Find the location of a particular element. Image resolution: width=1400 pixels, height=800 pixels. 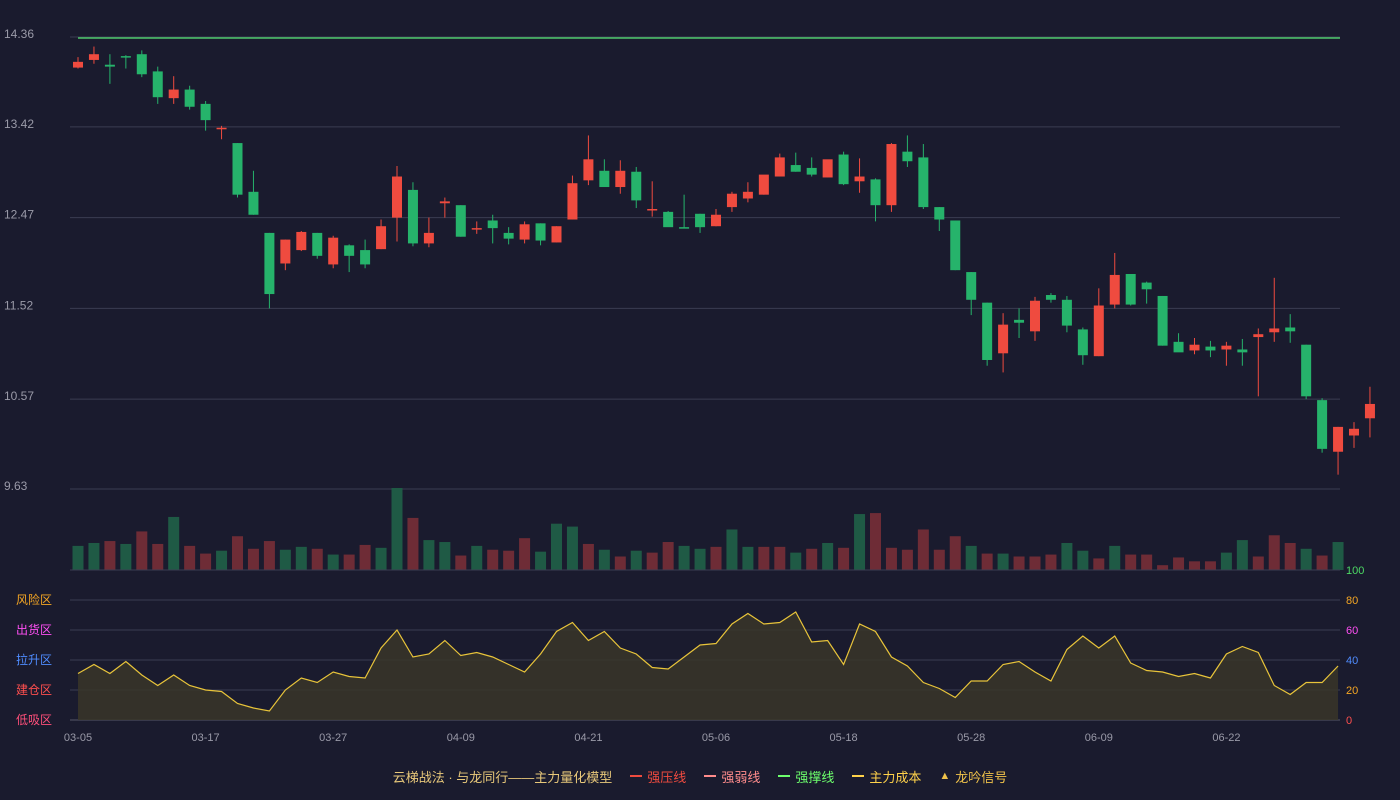

price-axis: 14.36 13.42 12.47 11.52 10.57 9.63 is located at coordinates (19, 260).